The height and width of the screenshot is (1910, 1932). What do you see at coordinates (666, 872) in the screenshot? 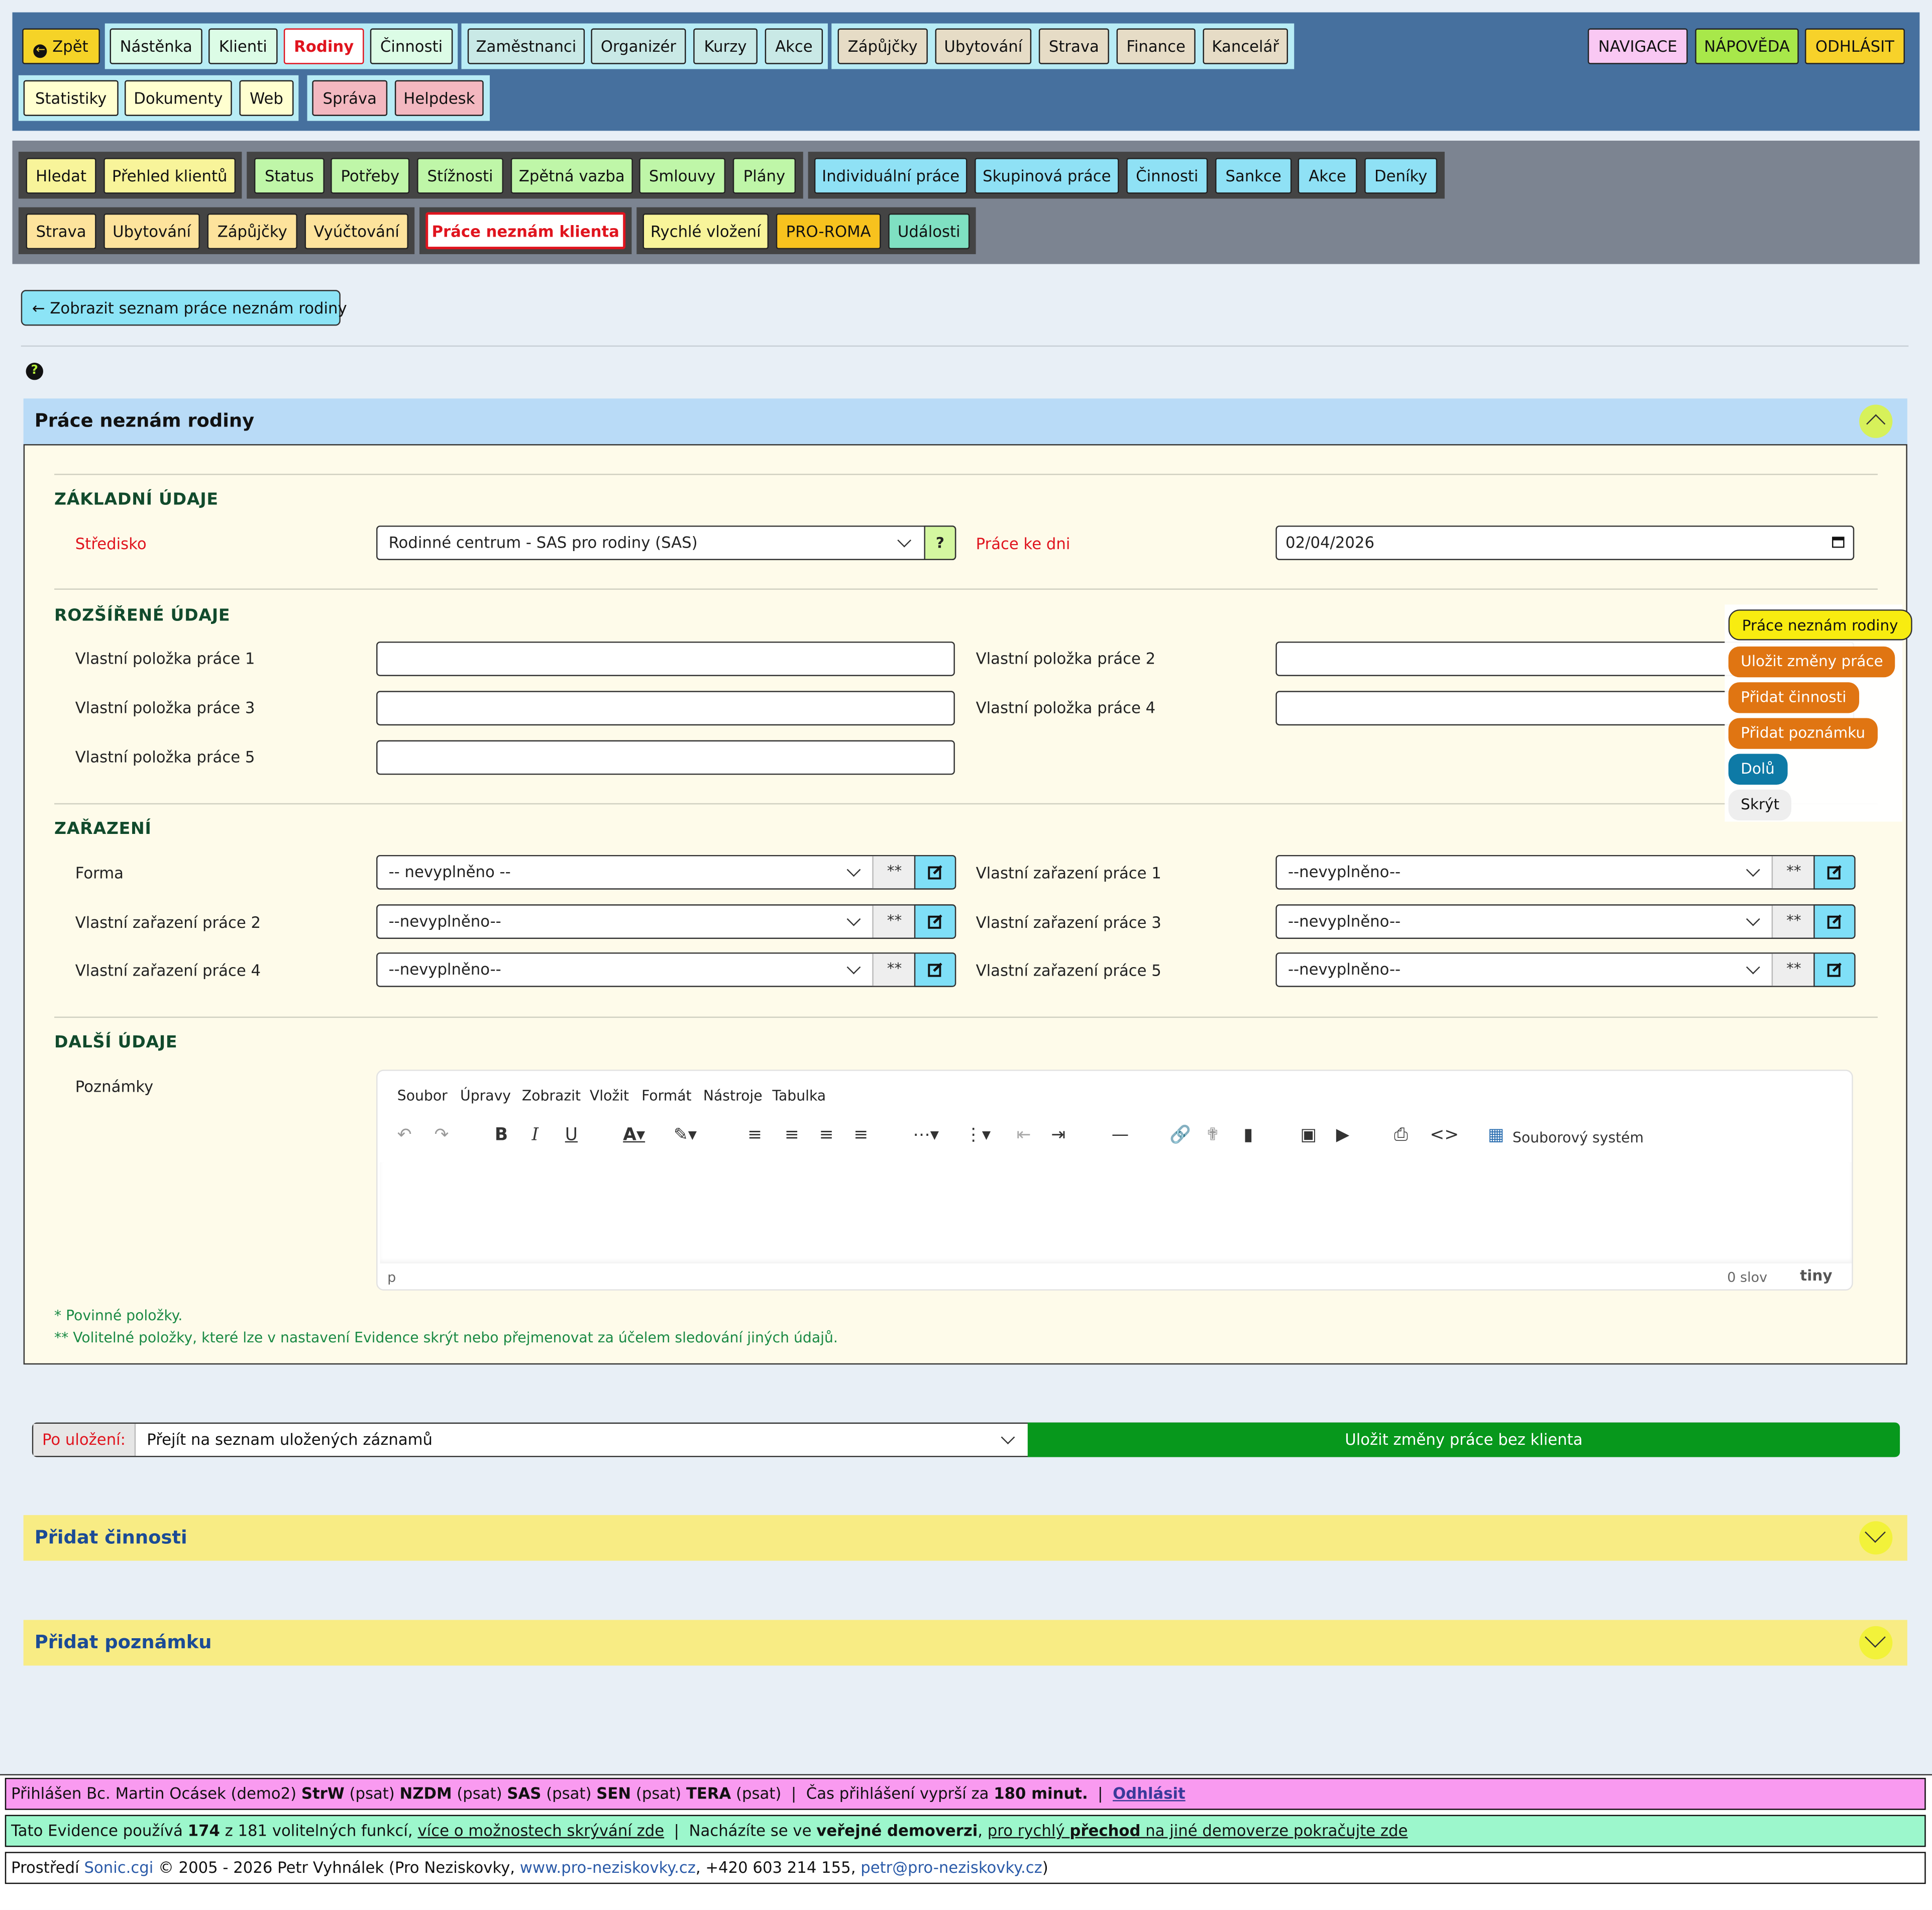
I see `forma-select: -- nevyplněno -- **` at bounding box center [666, 872].